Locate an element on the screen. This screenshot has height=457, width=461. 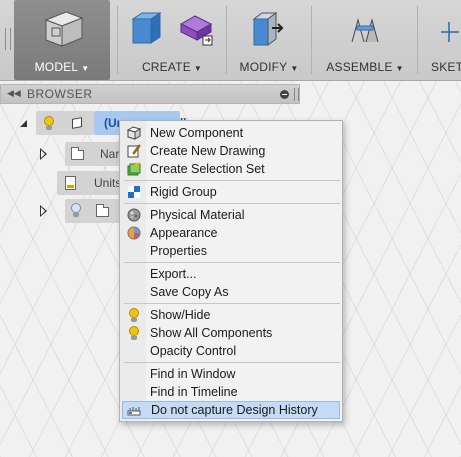
menu-item-label: Create Selection Set is located at coordinates (207, 169).